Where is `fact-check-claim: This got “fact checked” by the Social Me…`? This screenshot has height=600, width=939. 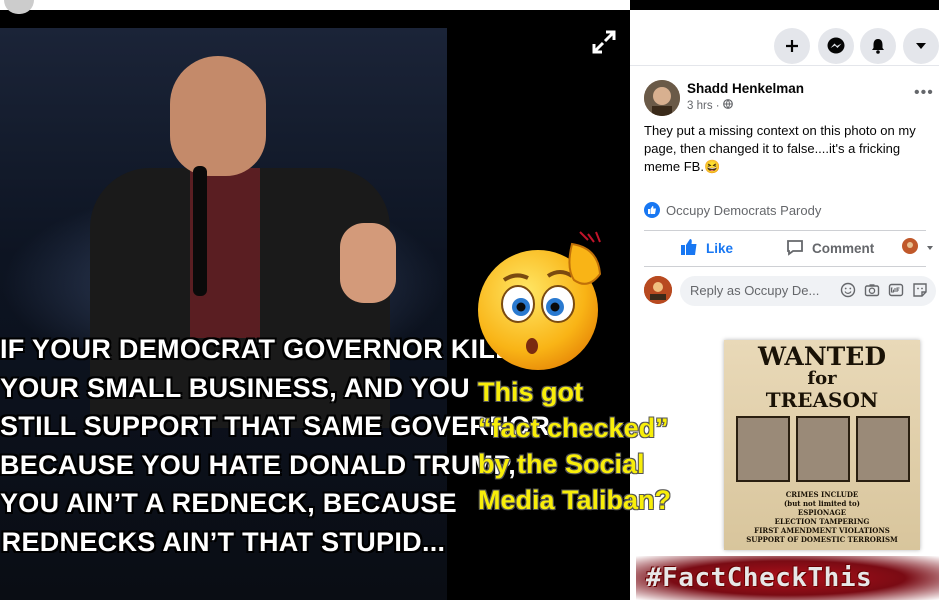
fact-check-claim: This got “fact checked” by the Social Me… is located at coordinates (574, 446).